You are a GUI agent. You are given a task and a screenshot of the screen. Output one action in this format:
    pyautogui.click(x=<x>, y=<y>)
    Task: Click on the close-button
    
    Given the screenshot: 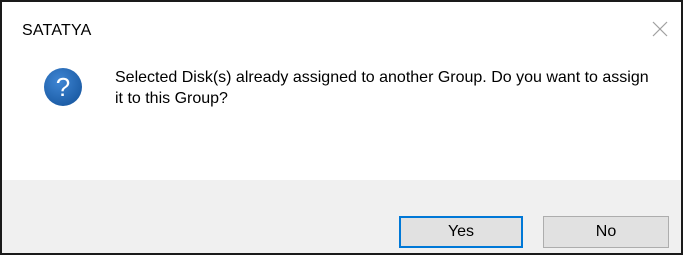 What is the action you would take?
    pyautogui.click(x=660, y=29)
    